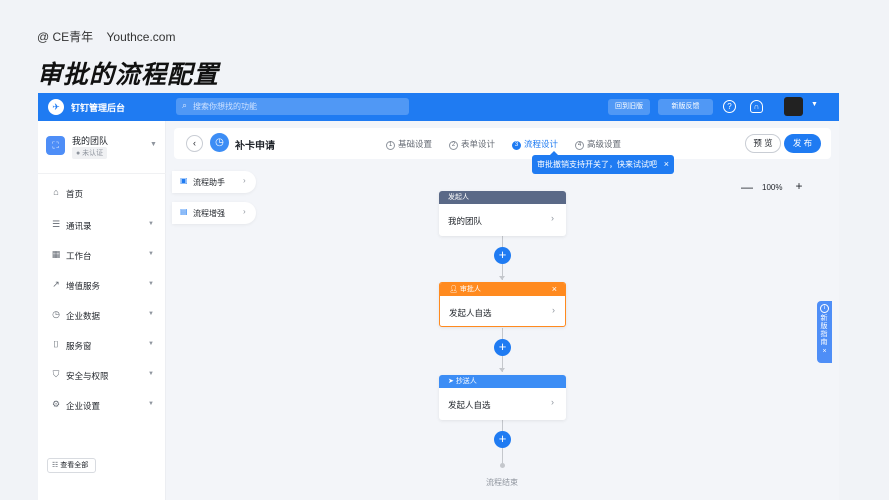  Describe the element at coordinates (56, 374) in the screenshot. I see `shield-icon: ⛉` at that location.